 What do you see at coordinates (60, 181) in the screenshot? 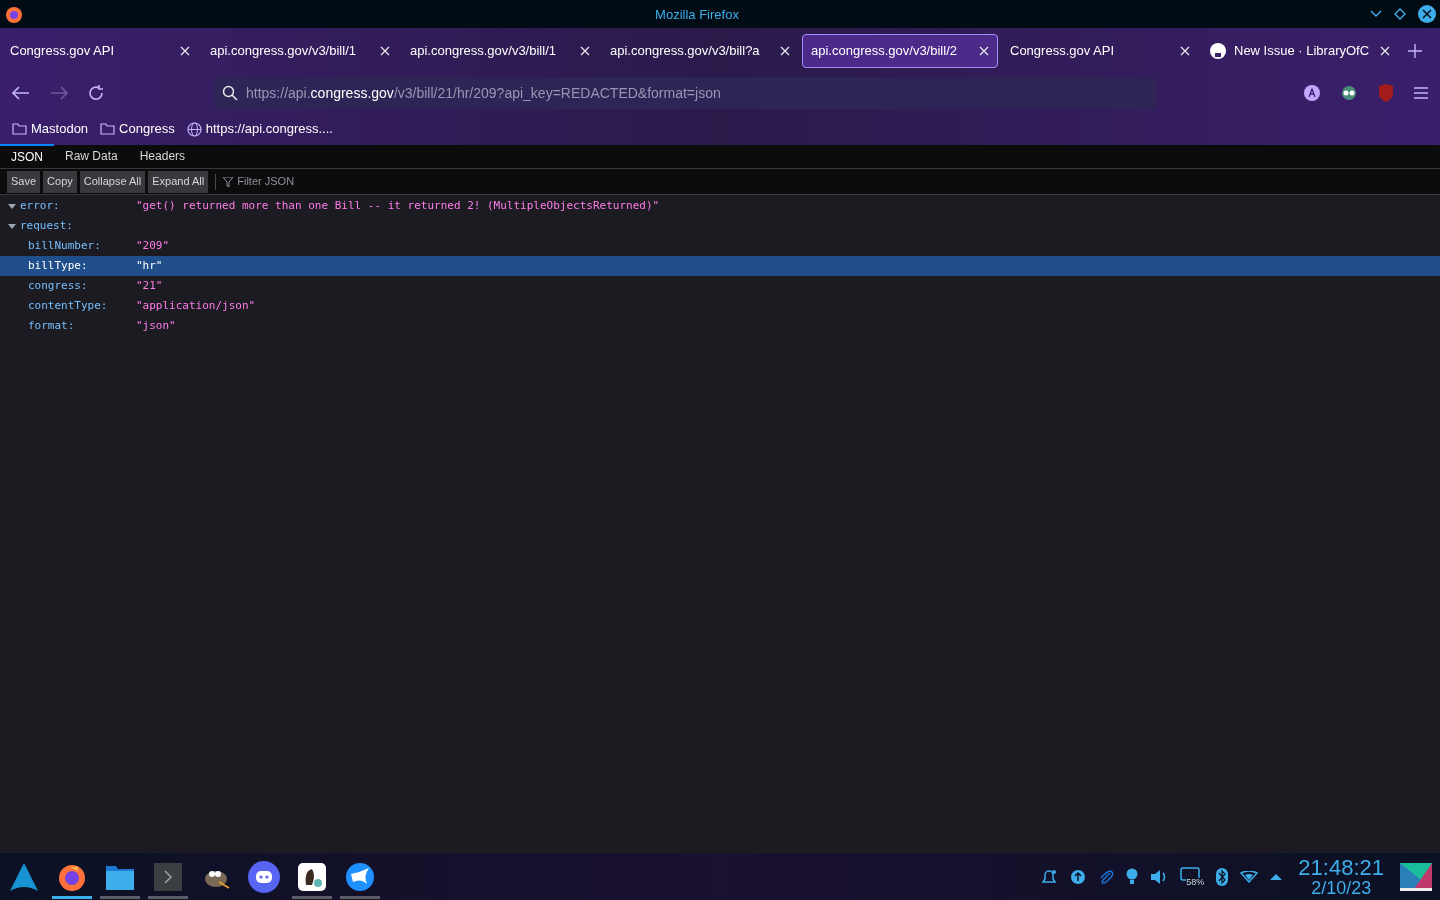
I see `toolbar-button: Copy` at bounding box center [60, 181].